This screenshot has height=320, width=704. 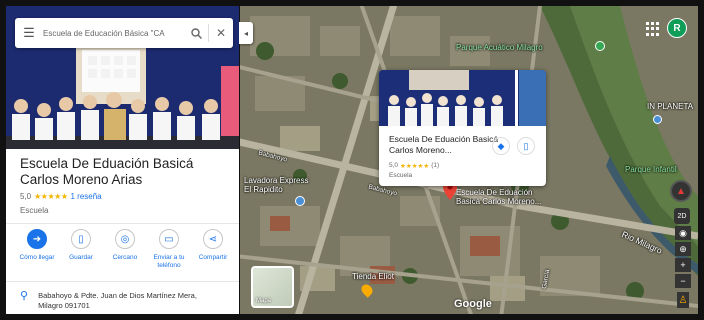 I want to click on rotate-icon: ⊕, so click(x=683, y=249).